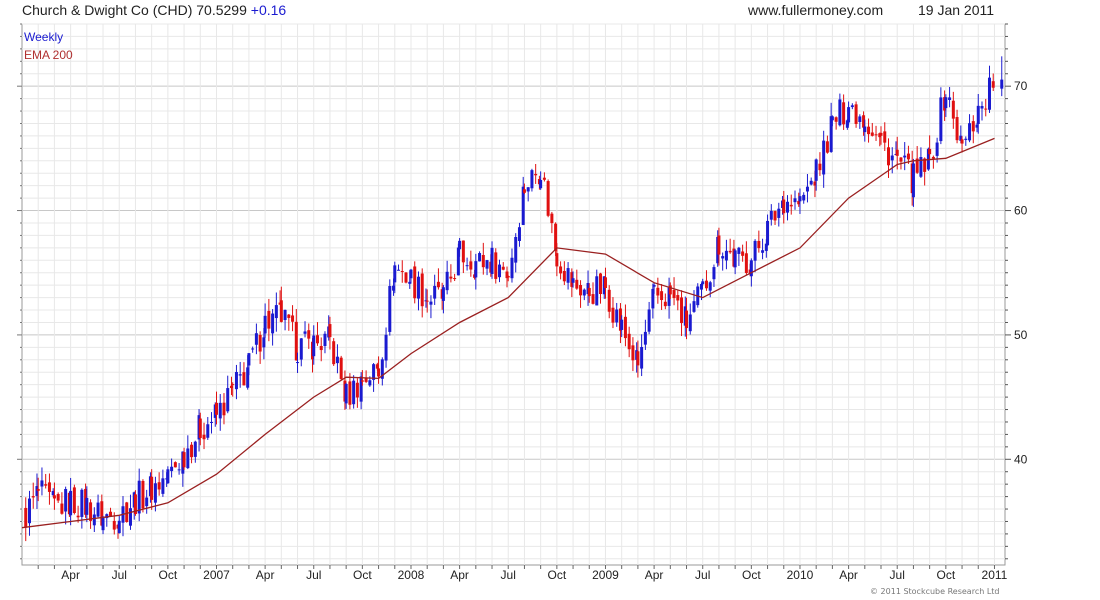  Describe the element at coordinates (48, 55) in the screenshot. I see `legend-ema: EMA 200` at that location.